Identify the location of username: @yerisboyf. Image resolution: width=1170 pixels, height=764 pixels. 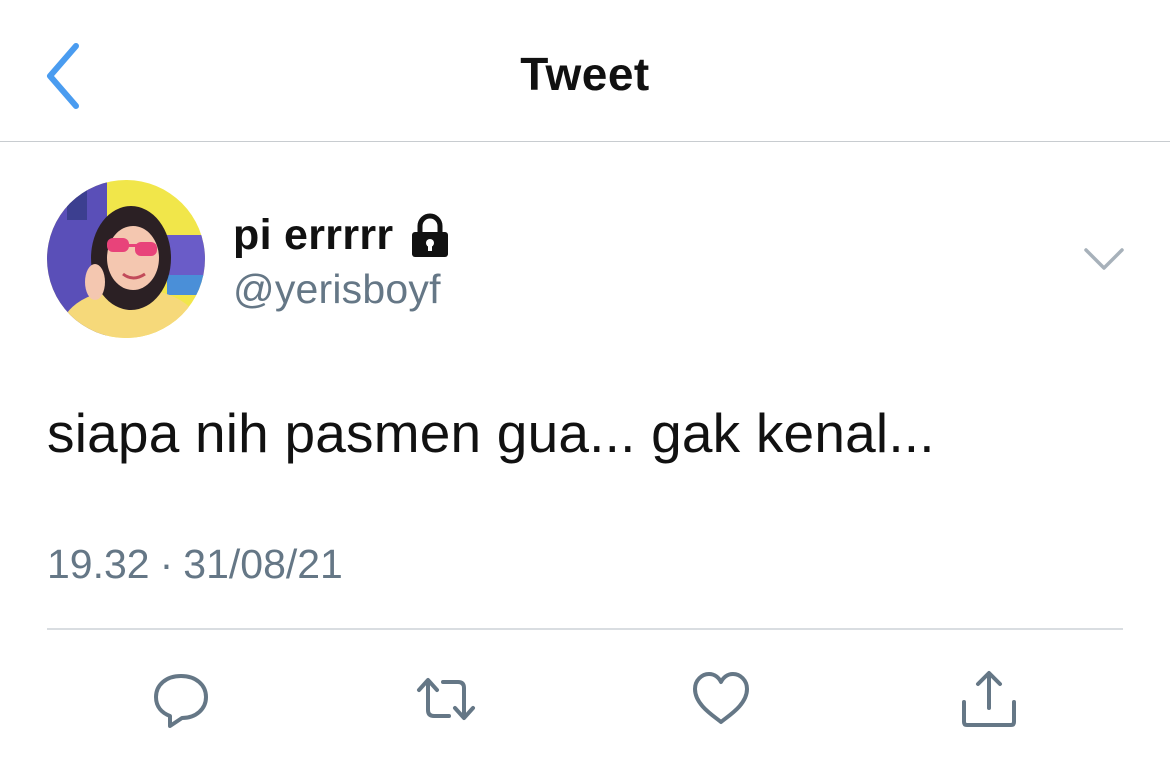
(337, 289).